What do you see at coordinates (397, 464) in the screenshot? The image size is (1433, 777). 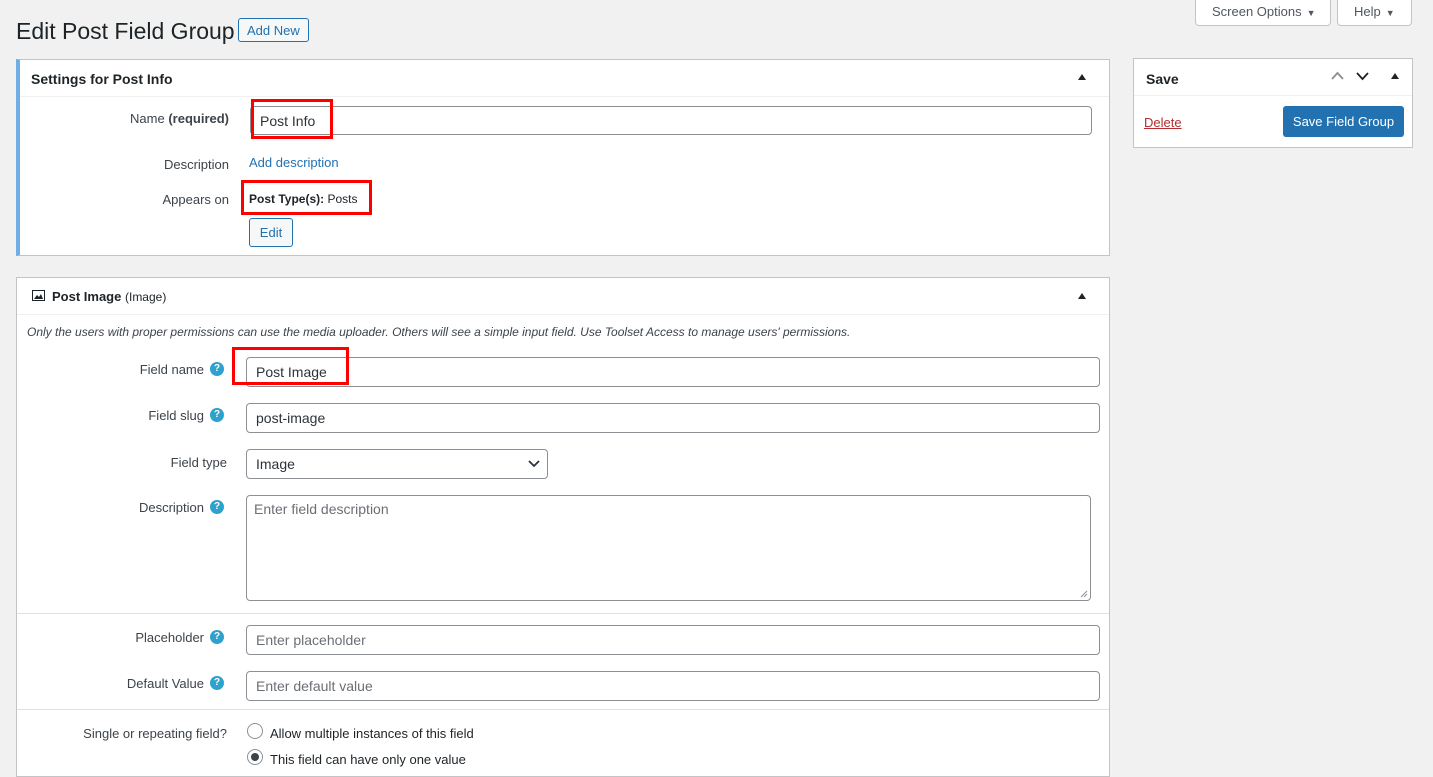 I see `field-type-select: Image` at bounding box center [397, 464].